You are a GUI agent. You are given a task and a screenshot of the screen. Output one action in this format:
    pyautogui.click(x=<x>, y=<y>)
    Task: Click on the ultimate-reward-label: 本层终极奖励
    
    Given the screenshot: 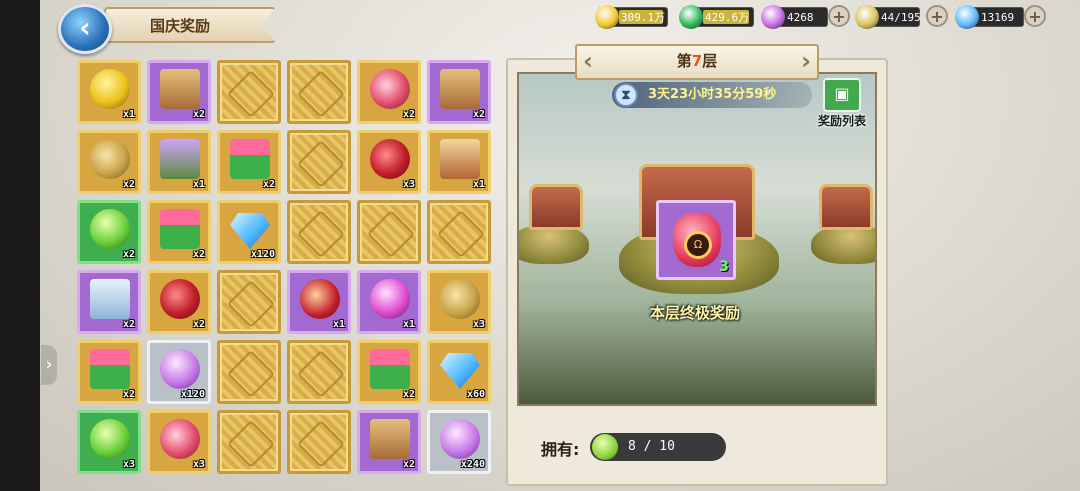 What is the action you would take?
    pyautogui.click(x=694, y=313)
    